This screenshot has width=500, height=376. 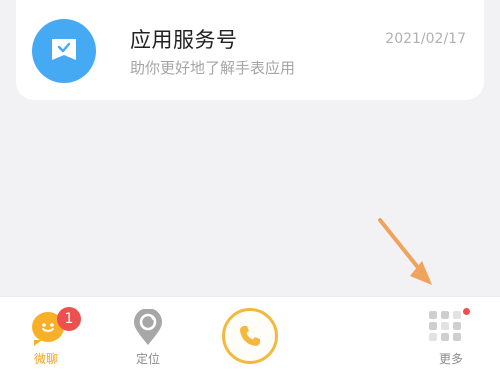 I want to click on tab-location-label: 定位, so click(x=147, y=359).